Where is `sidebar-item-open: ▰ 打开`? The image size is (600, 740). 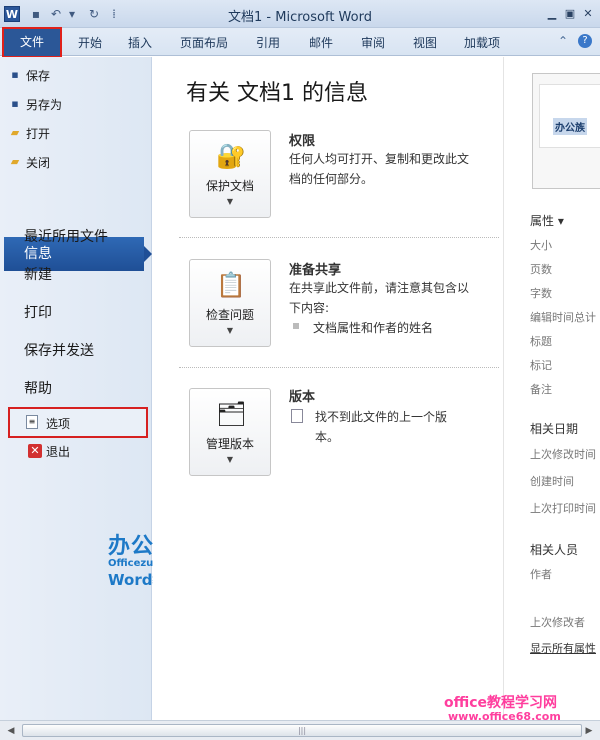
sidebar-item-open: ▰ 打开 is located at coordinates (31, 134).